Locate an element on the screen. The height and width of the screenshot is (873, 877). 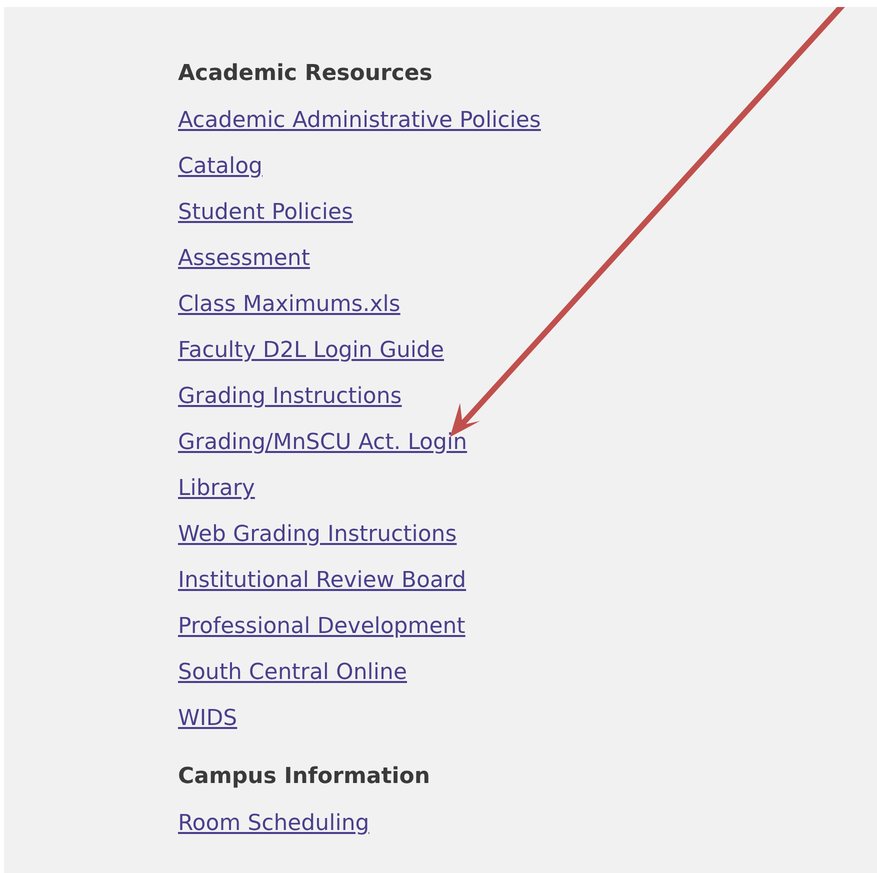
resource-link: WIDS is located at coordinates (208, 718).